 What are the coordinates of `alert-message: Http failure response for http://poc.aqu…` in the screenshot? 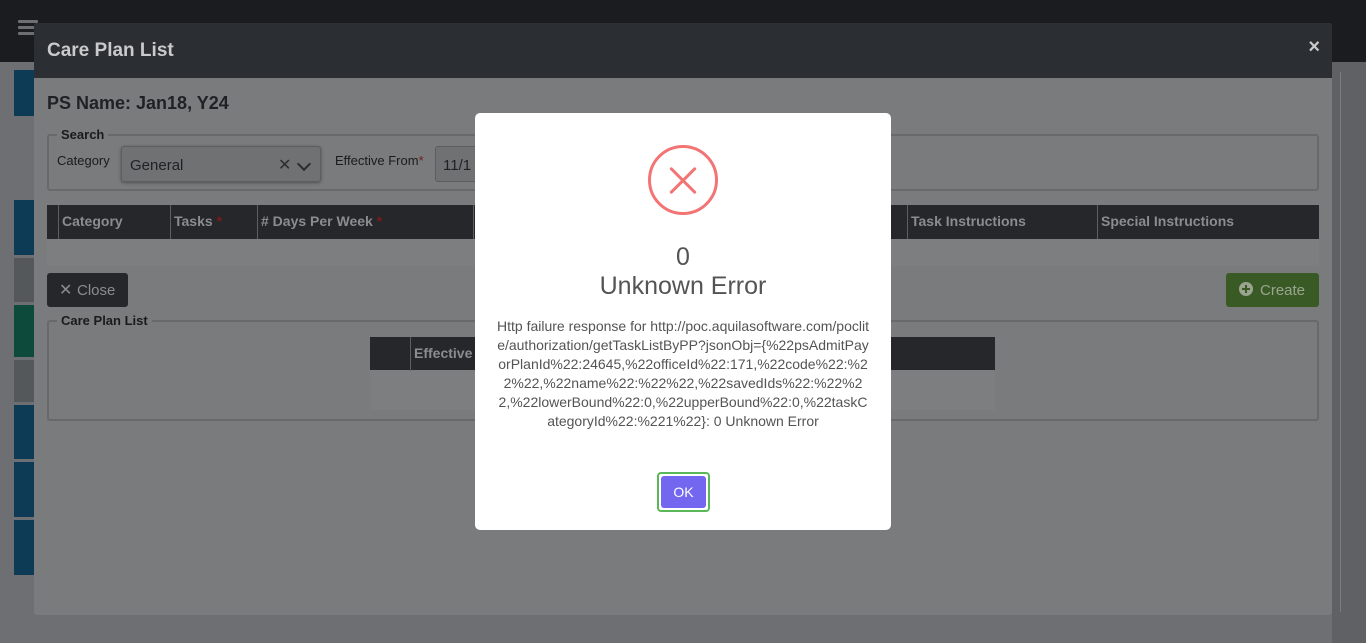 It's located at (683, 373).